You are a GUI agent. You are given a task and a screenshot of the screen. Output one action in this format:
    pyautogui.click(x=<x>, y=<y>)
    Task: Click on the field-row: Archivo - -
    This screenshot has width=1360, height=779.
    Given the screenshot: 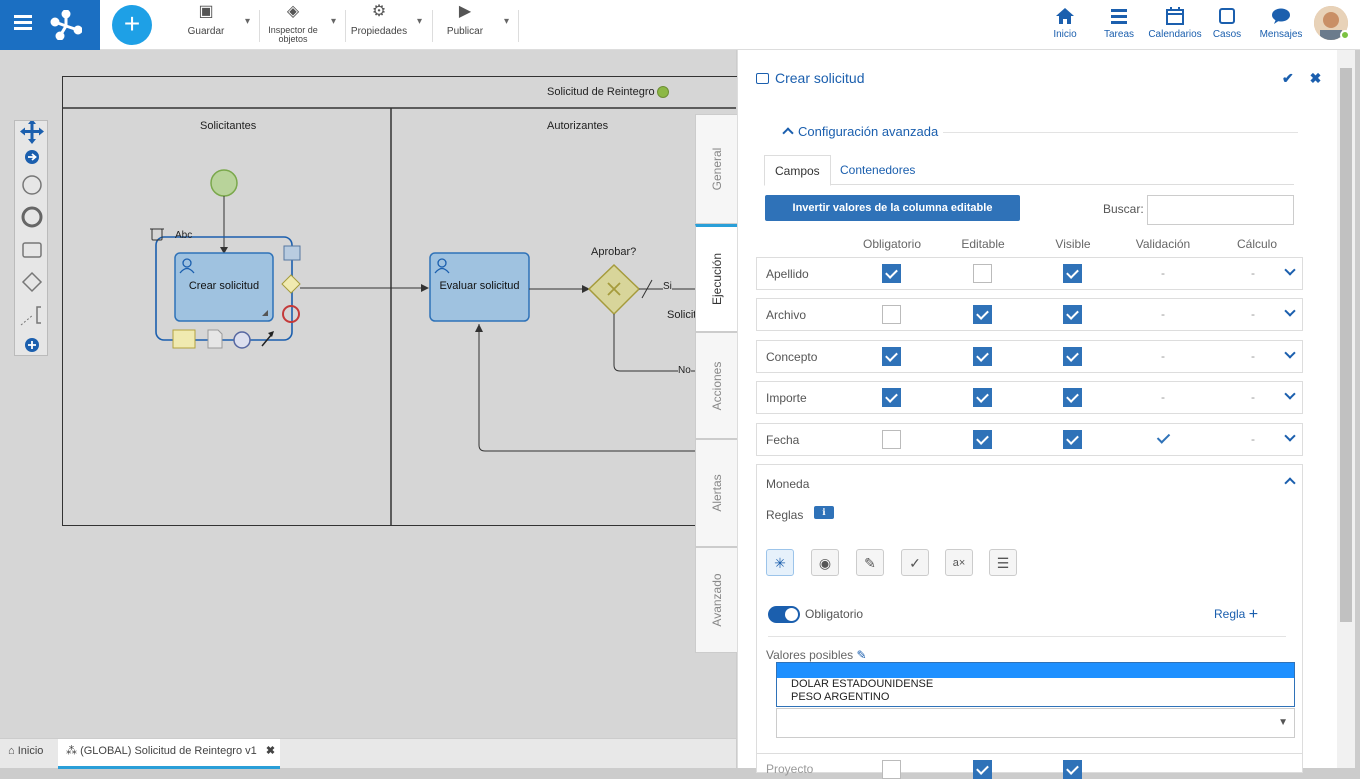 What is the action you would take?
    pyautogui.click(x=1029, y=314)
    